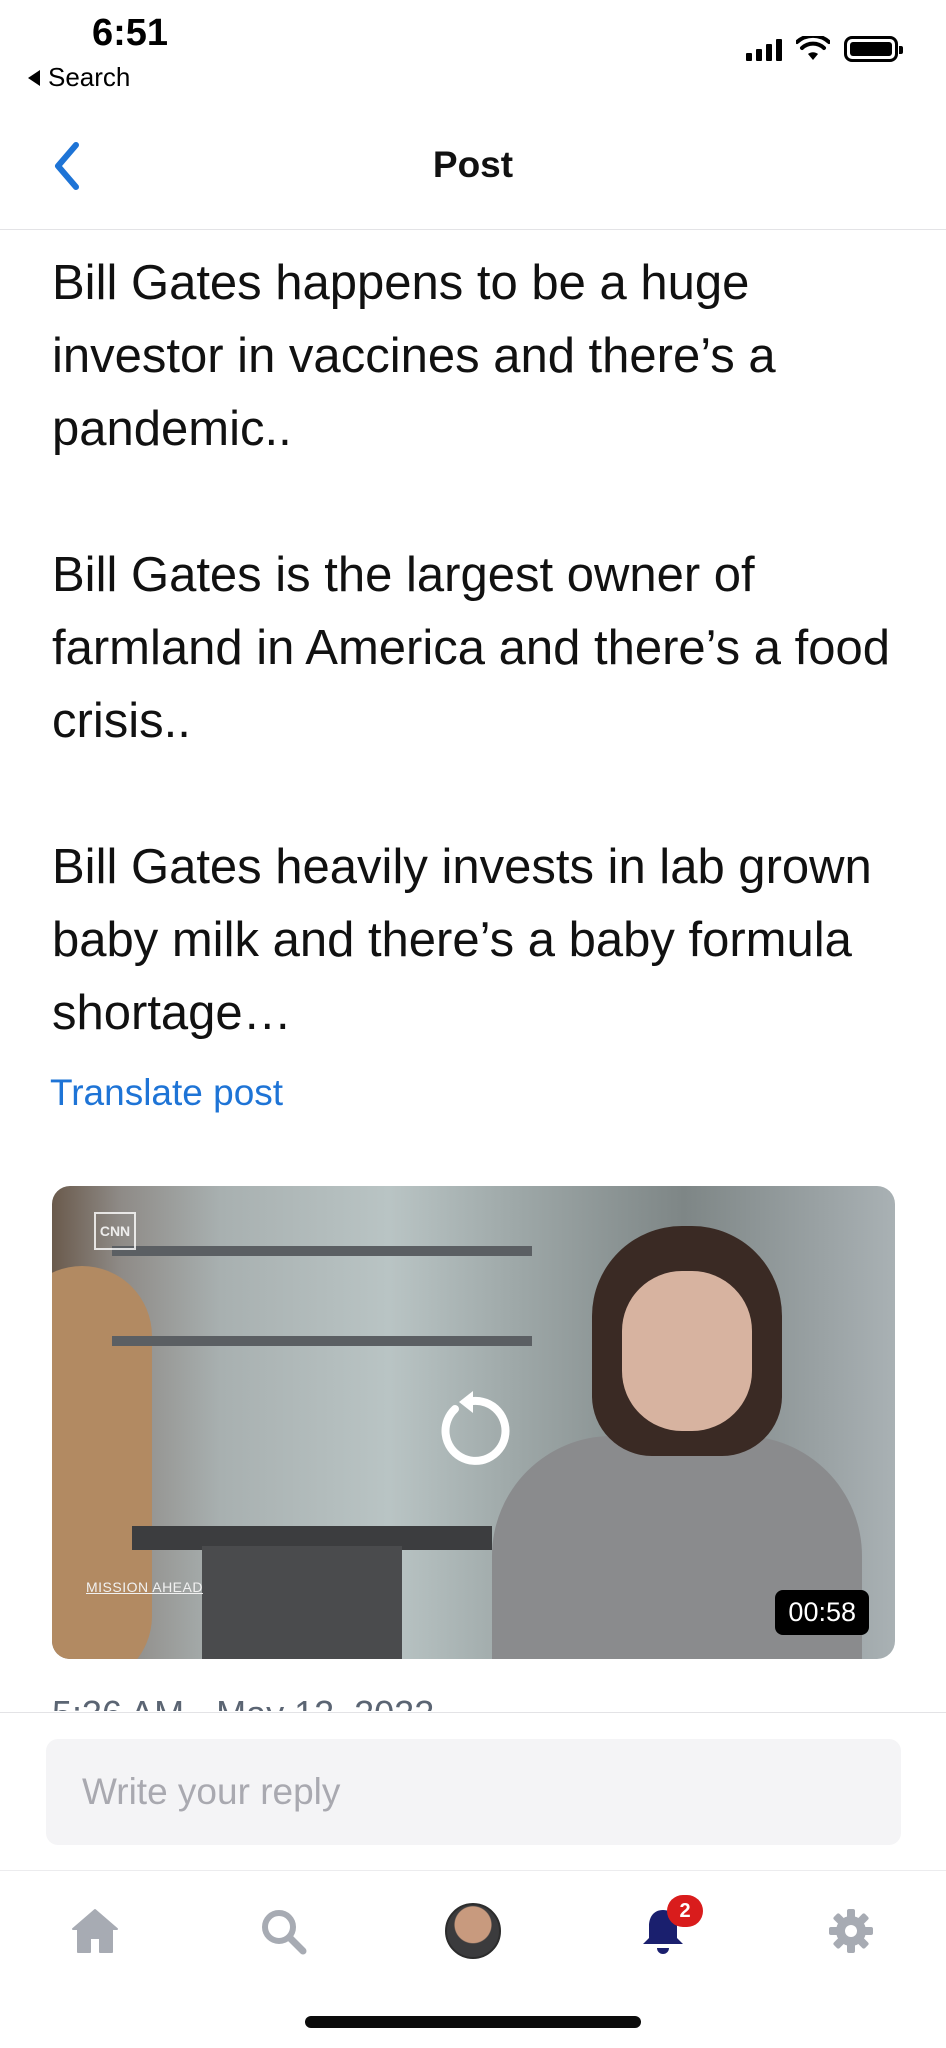 Image resolution: width=946 pixels, height=2048 pixels. I want to click on nav-header: Post, so click(473, 165).